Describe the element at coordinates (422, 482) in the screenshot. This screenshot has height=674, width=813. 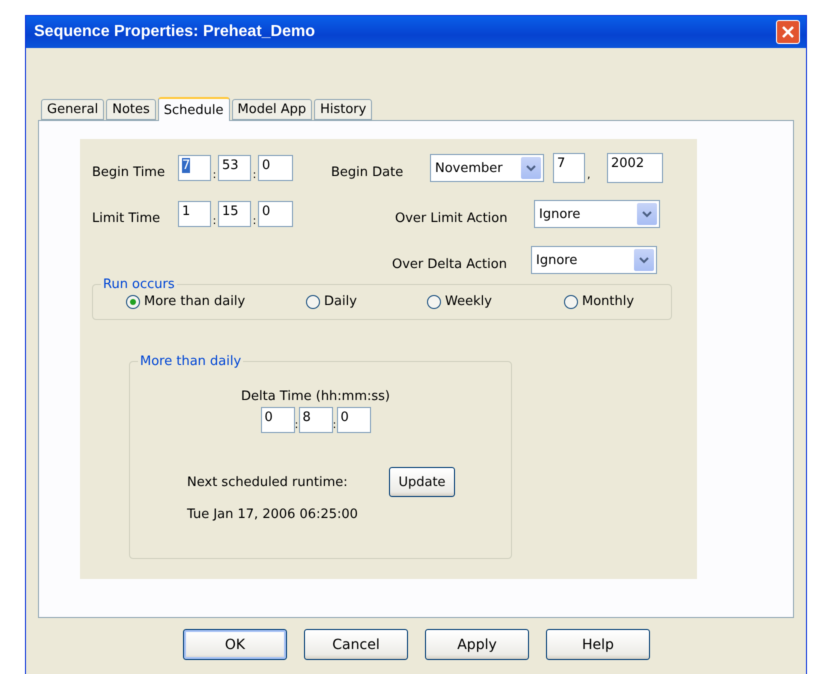
I see `update-button: Update` at that location.